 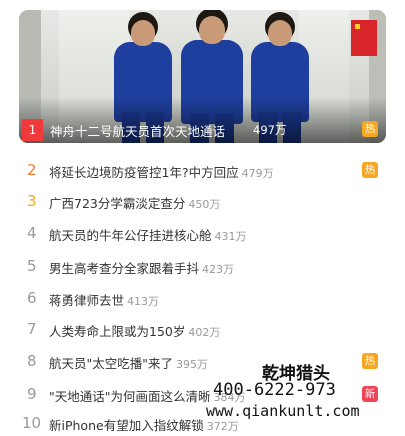 I want to click on item-title: 将延长边境防疫管控1年?中方回应 479万, so click(x=161, y=171).